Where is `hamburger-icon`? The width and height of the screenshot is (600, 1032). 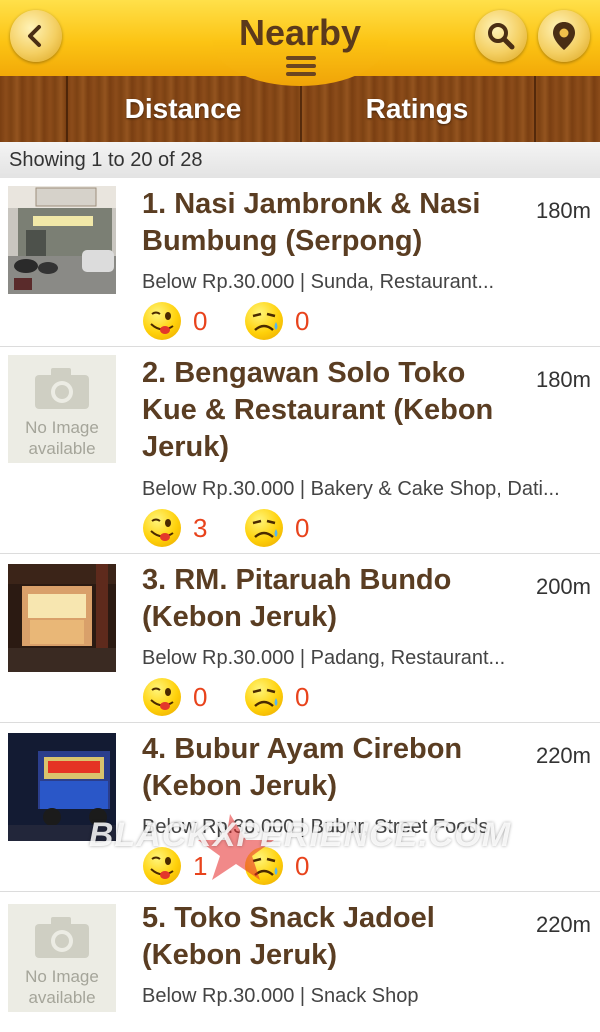 hamburger-icon is located at coordinates (301, 67).